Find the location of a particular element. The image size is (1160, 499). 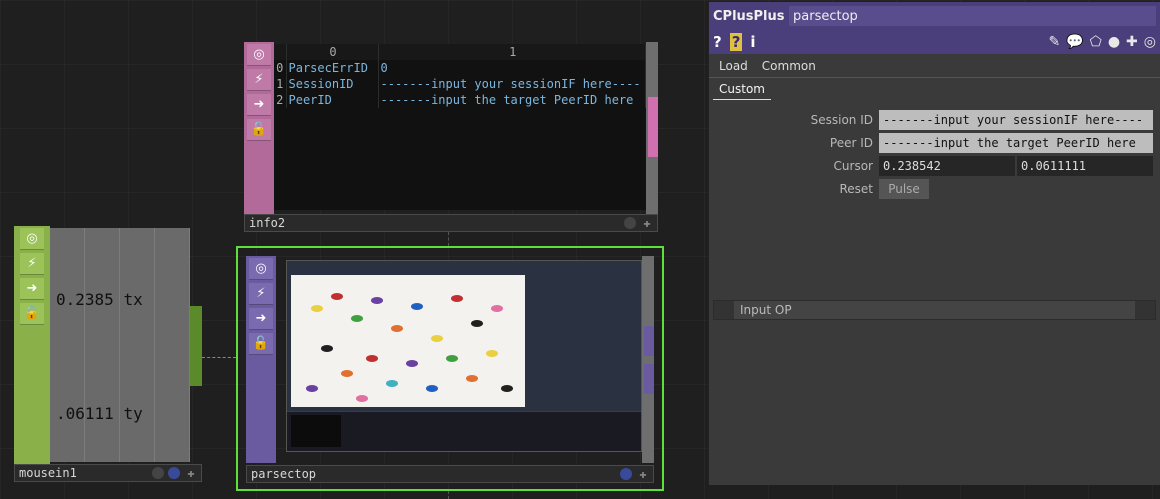

row-value: -------input your sessionIF here---- is located at coordinates (512, 84).